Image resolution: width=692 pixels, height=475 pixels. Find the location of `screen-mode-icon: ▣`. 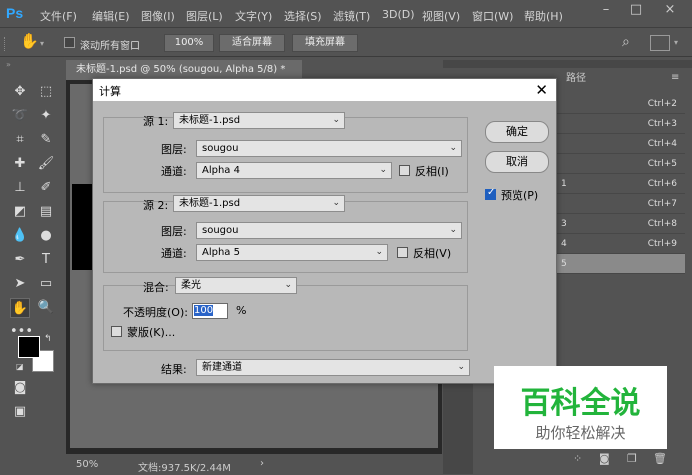

screen-mode-icon: ▣ is located at coordinates (20, 412).